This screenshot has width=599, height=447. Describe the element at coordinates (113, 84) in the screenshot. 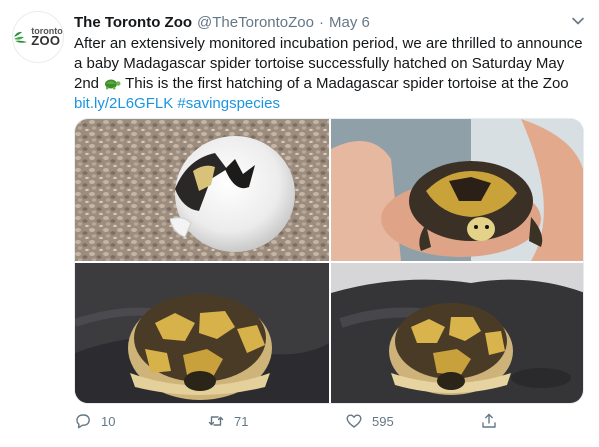

I see `turtle-emoji-icon` at that location.